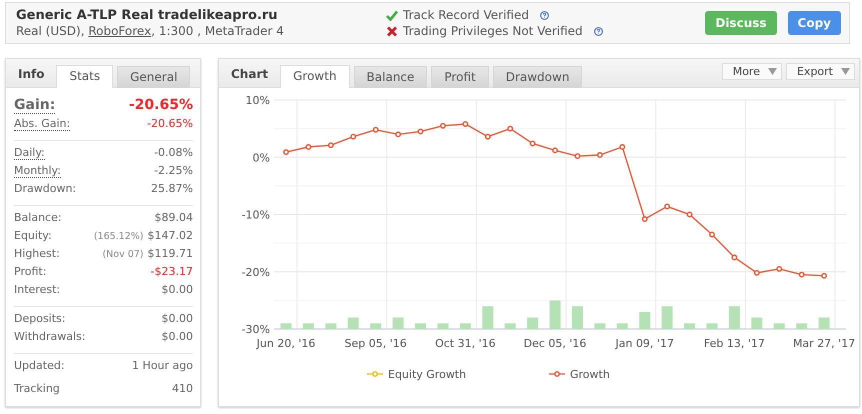 The width and height of the screenshot is (862, 414). Describe the element at coordinates (537, 77) in the screenshot. I see `tab: Drawdown` at that location.